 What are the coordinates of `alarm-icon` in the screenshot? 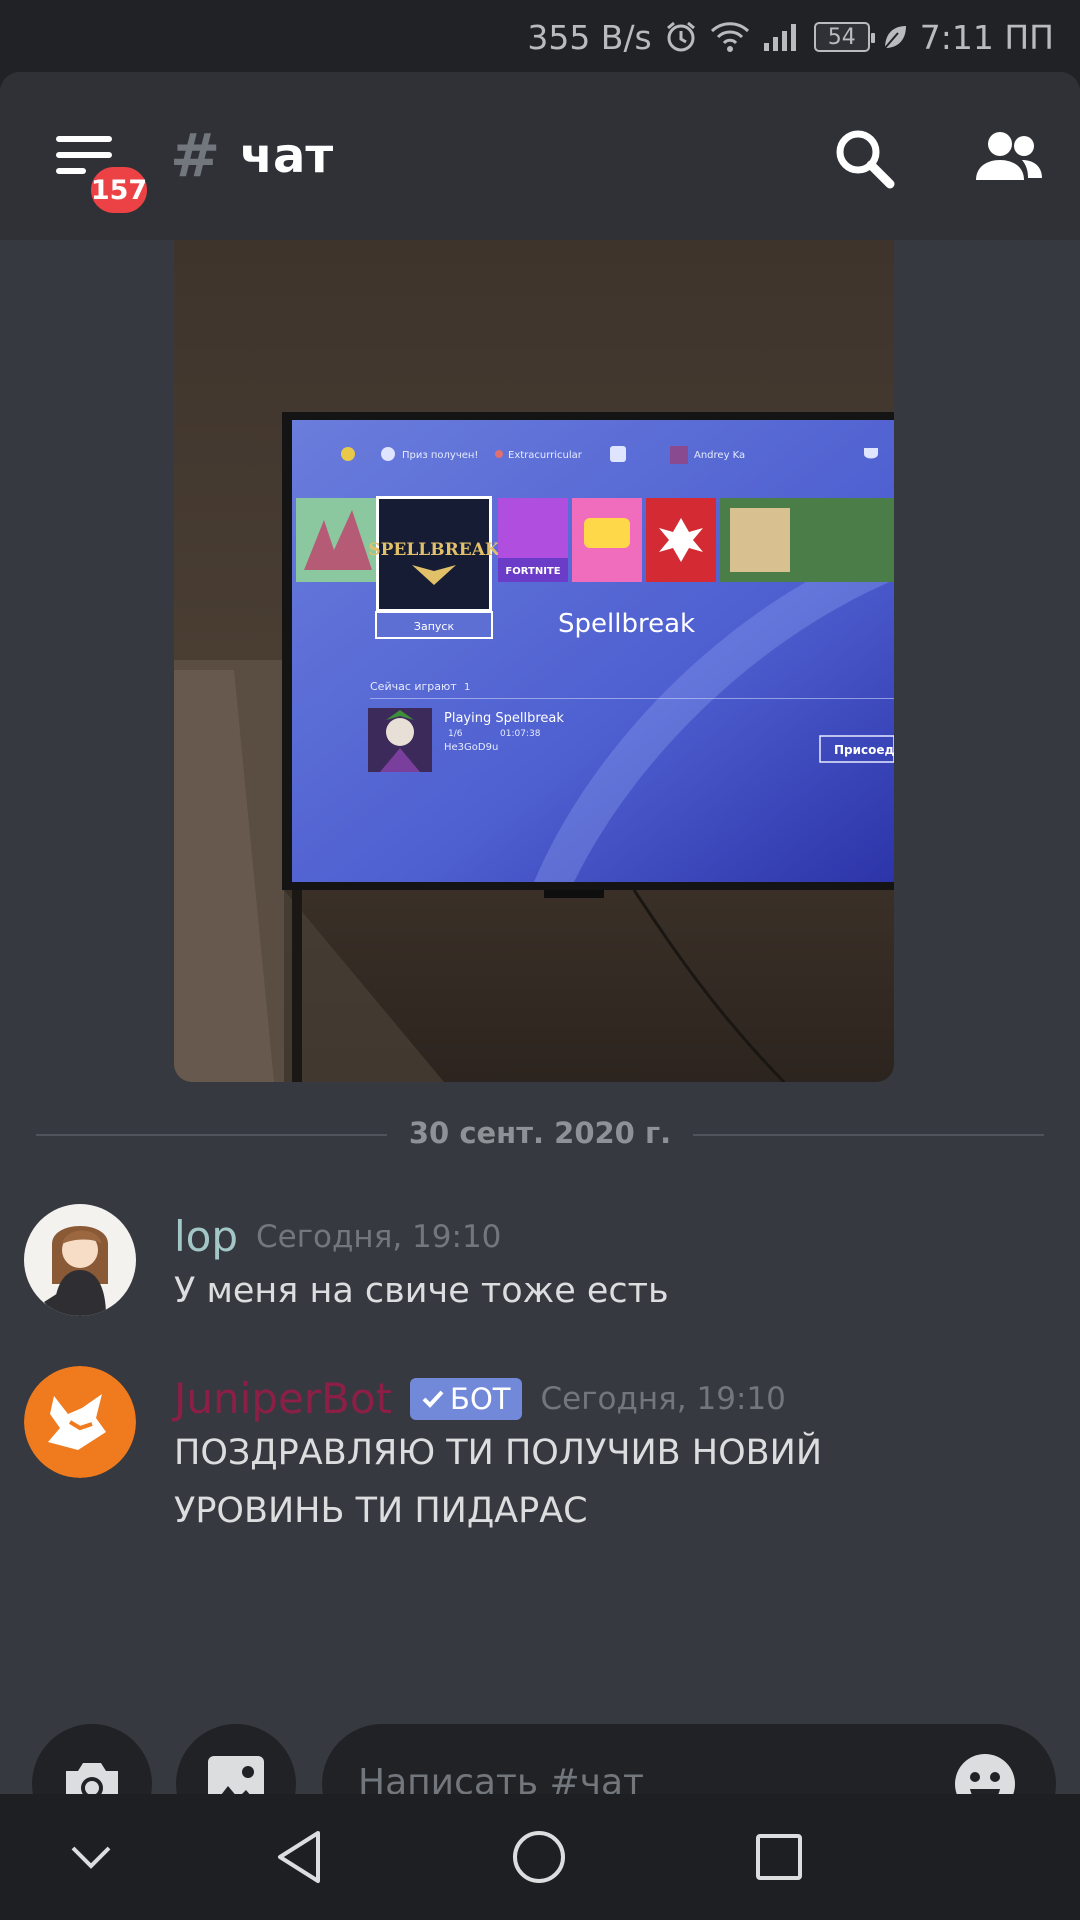 It's located at (681, 37).